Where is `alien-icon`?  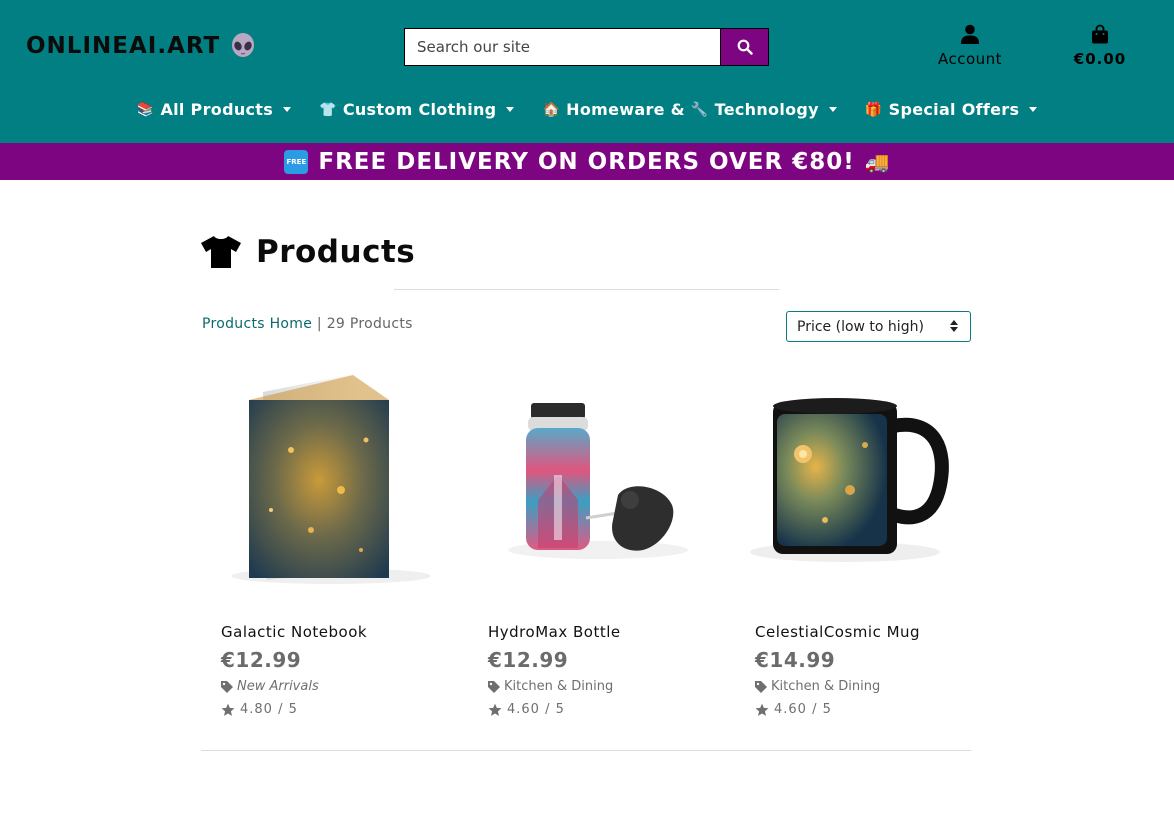
alien-icon is located at coordinates (243, 45).